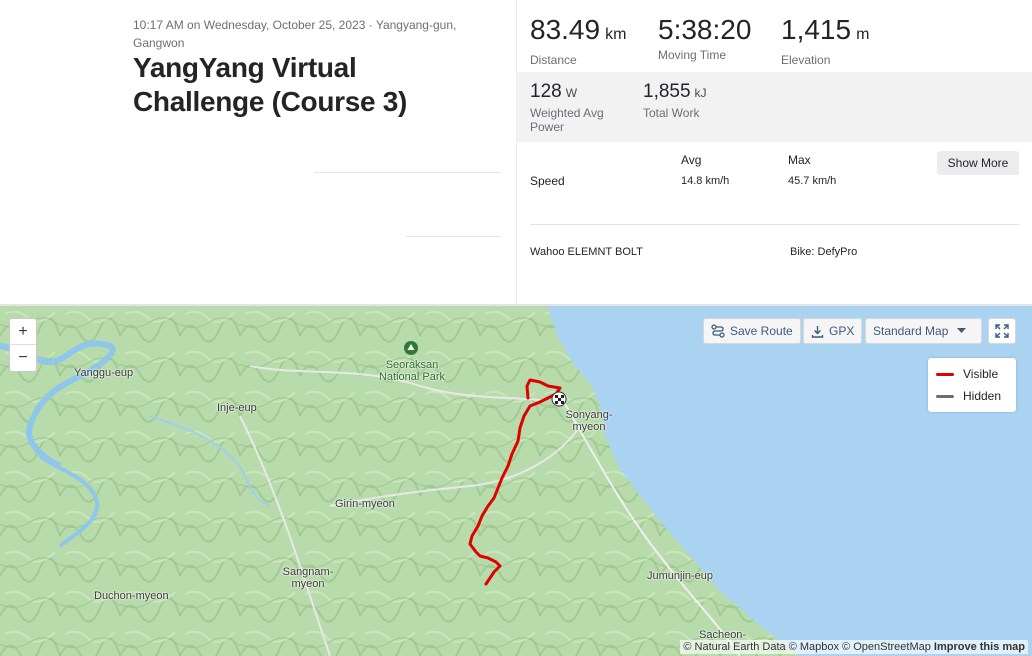 This screenshot has width=1032, height=656. What do you see at coordinates (546, 91) in the screenshot?
I see `stat-power-value: 128` at bounding box center [546, 91].